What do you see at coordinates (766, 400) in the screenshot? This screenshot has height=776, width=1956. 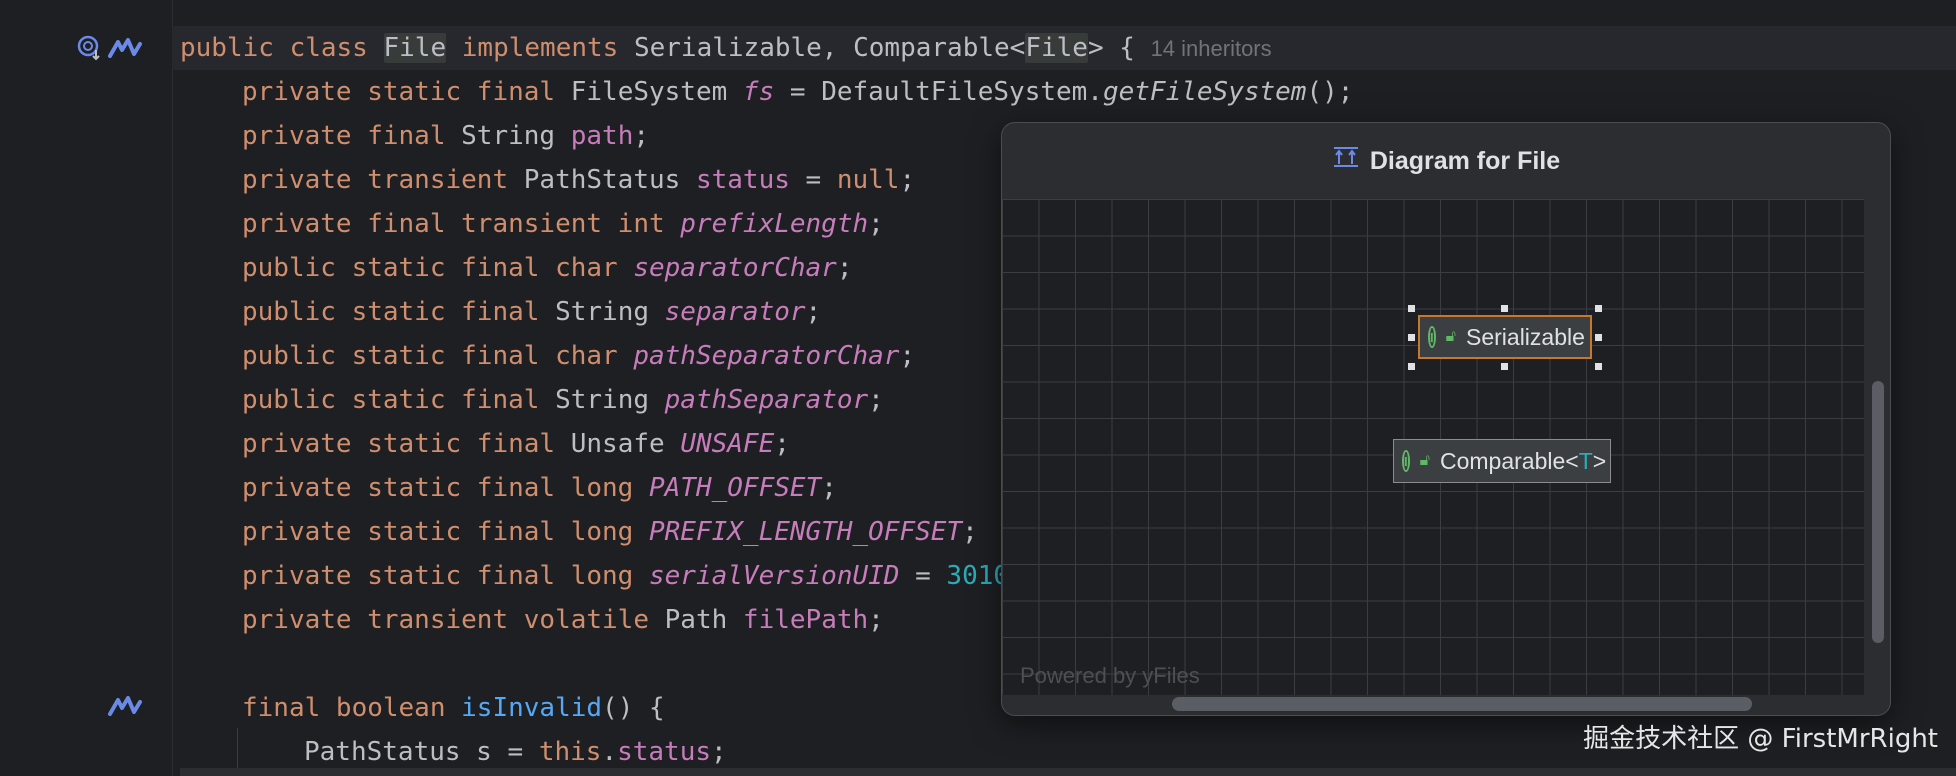 I see `code-token: pathSeparator` at bounding box center [766, 400].